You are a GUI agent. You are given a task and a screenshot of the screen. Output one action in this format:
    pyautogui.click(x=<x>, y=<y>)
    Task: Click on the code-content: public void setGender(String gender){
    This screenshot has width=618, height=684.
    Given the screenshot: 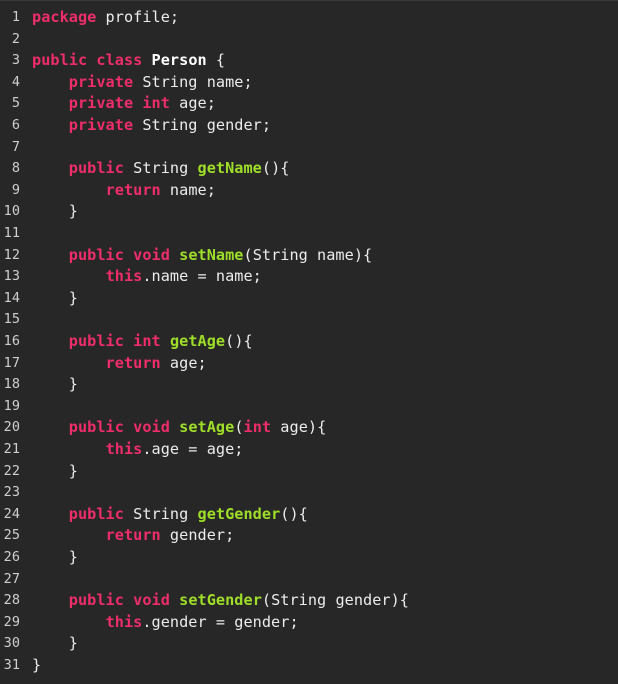 What is the action you would take?
    pyautogui.click(x=220, y=601)
    